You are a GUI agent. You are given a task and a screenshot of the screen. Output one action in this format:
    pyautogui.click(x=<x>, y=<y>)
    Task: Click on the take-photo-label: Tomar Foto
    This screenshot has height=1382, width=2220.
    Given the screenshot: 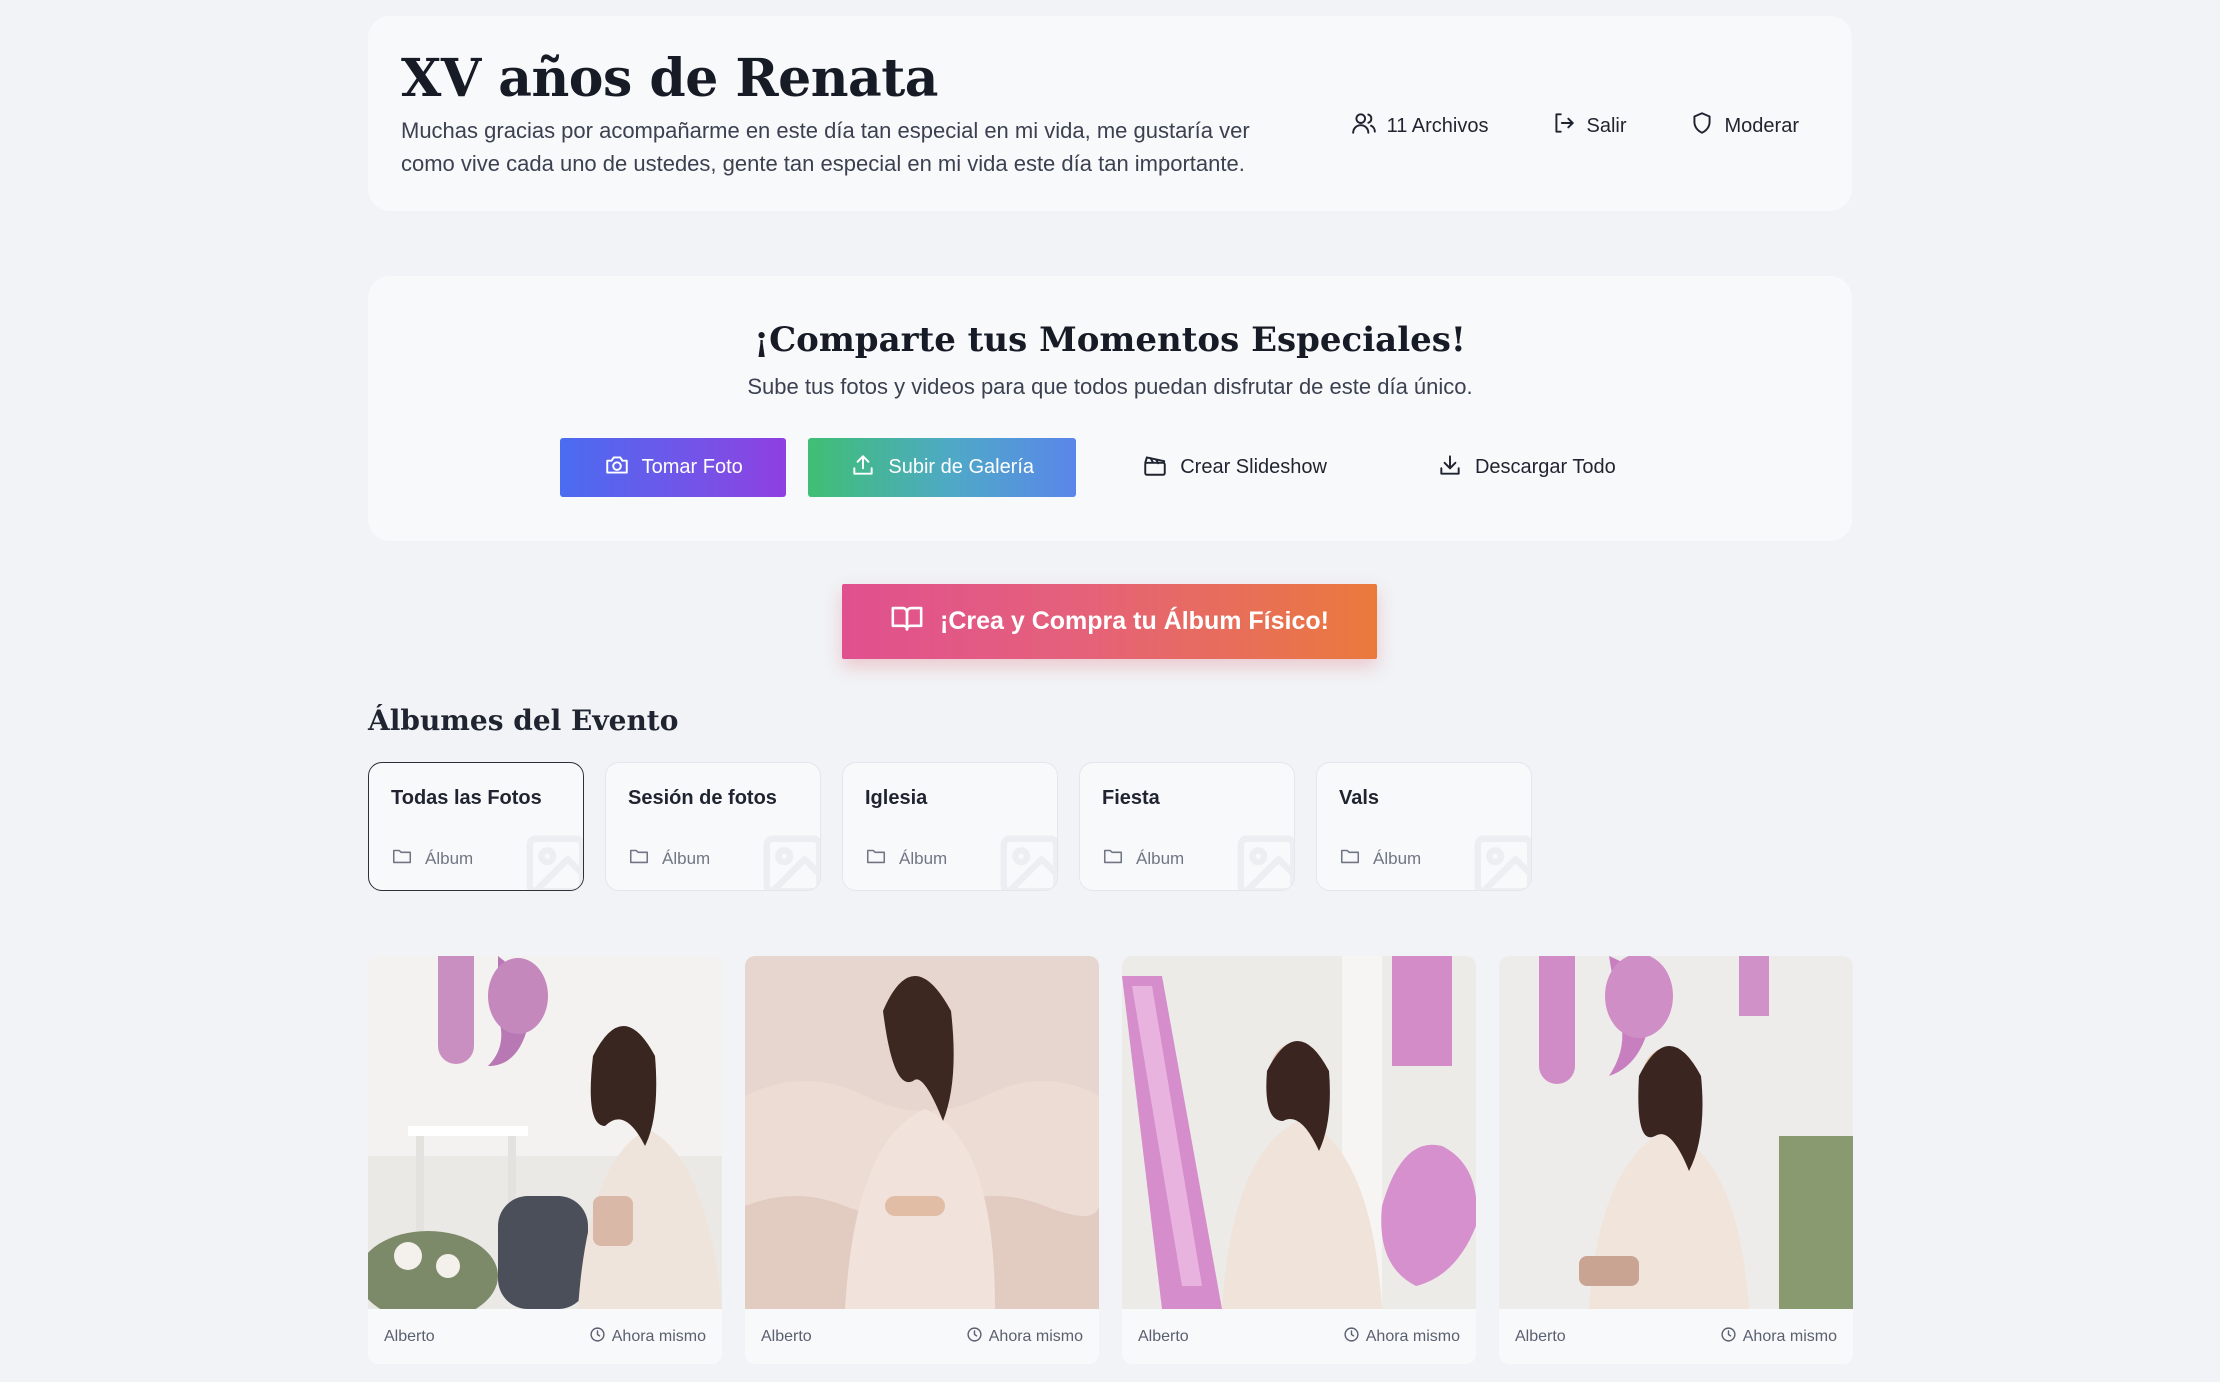 What is the action you would take?
    pyautogui.click(x=692, y=467)
    